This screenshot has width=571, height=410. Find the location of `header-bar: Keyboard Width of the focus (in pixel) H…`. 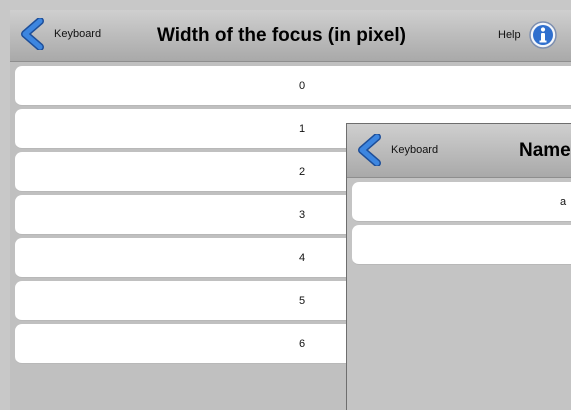

header-bar: Keyboard Width of the focus (in pixel) H… is located at coordinates (290, 36).